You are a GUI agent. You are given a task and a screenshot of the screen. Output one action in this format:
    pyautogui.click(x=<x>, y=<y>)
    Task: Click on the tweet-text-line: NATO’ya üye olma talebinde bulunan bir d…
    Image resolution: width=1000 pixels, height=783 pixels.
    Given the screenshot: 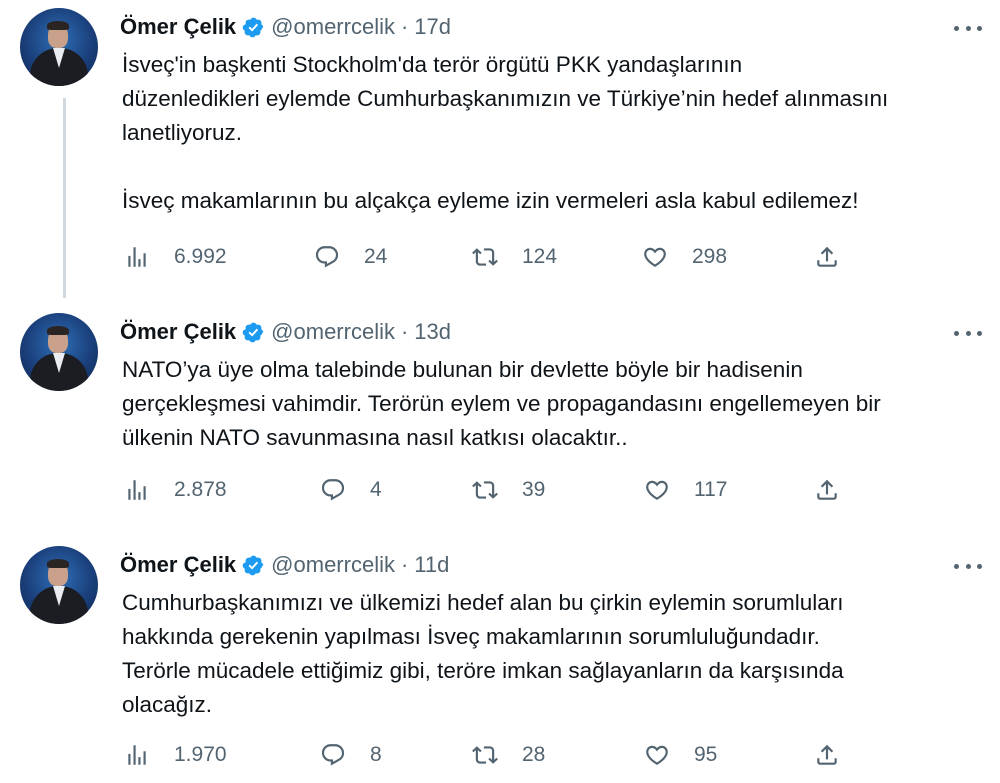 What is the action you would take?
    pyautogui.click(x=462, y=369)
    